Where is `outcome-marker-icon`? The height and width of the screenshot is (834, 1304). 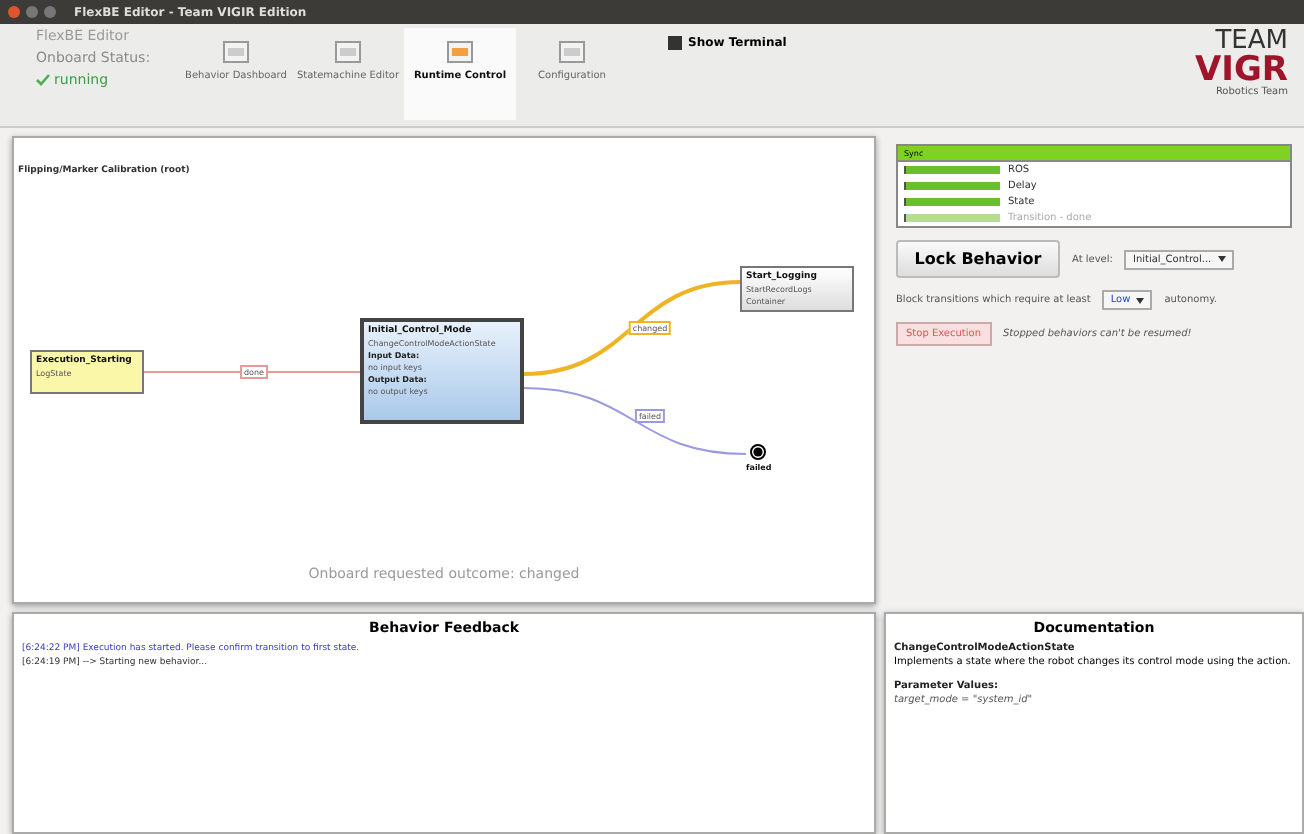 outcome-marker-icon is located at coordinates (758, 452).